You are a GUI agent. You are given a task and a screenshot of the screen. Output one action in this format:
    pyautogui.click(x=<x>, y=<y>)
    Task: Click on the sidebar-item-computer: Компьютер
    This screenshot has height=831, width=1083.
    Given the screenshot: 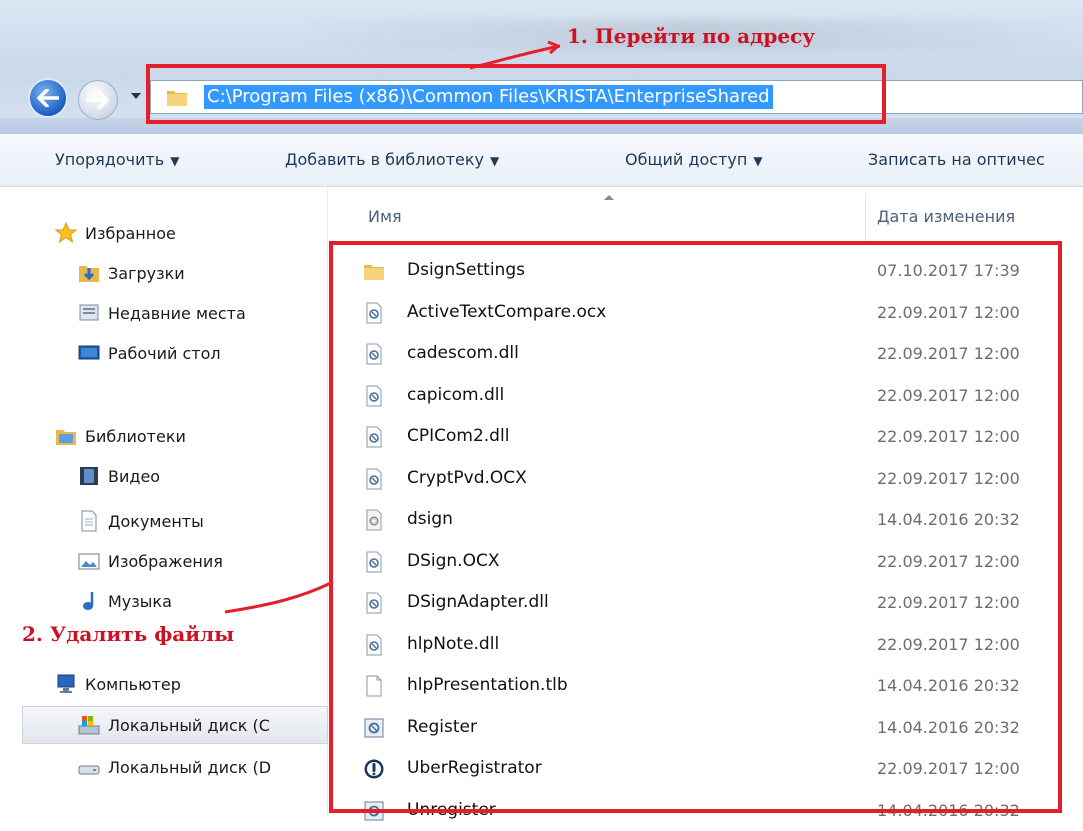 What is the action you would take?
    pyautogui.click(x=118, y=684)
    